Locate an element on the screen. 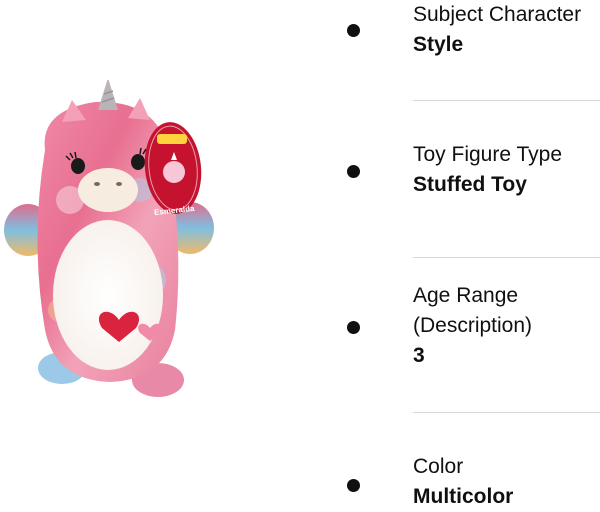 The height and width of the screenshot is (512, 600). attribute-label: Subject Character is located at coordinates (497, 14).